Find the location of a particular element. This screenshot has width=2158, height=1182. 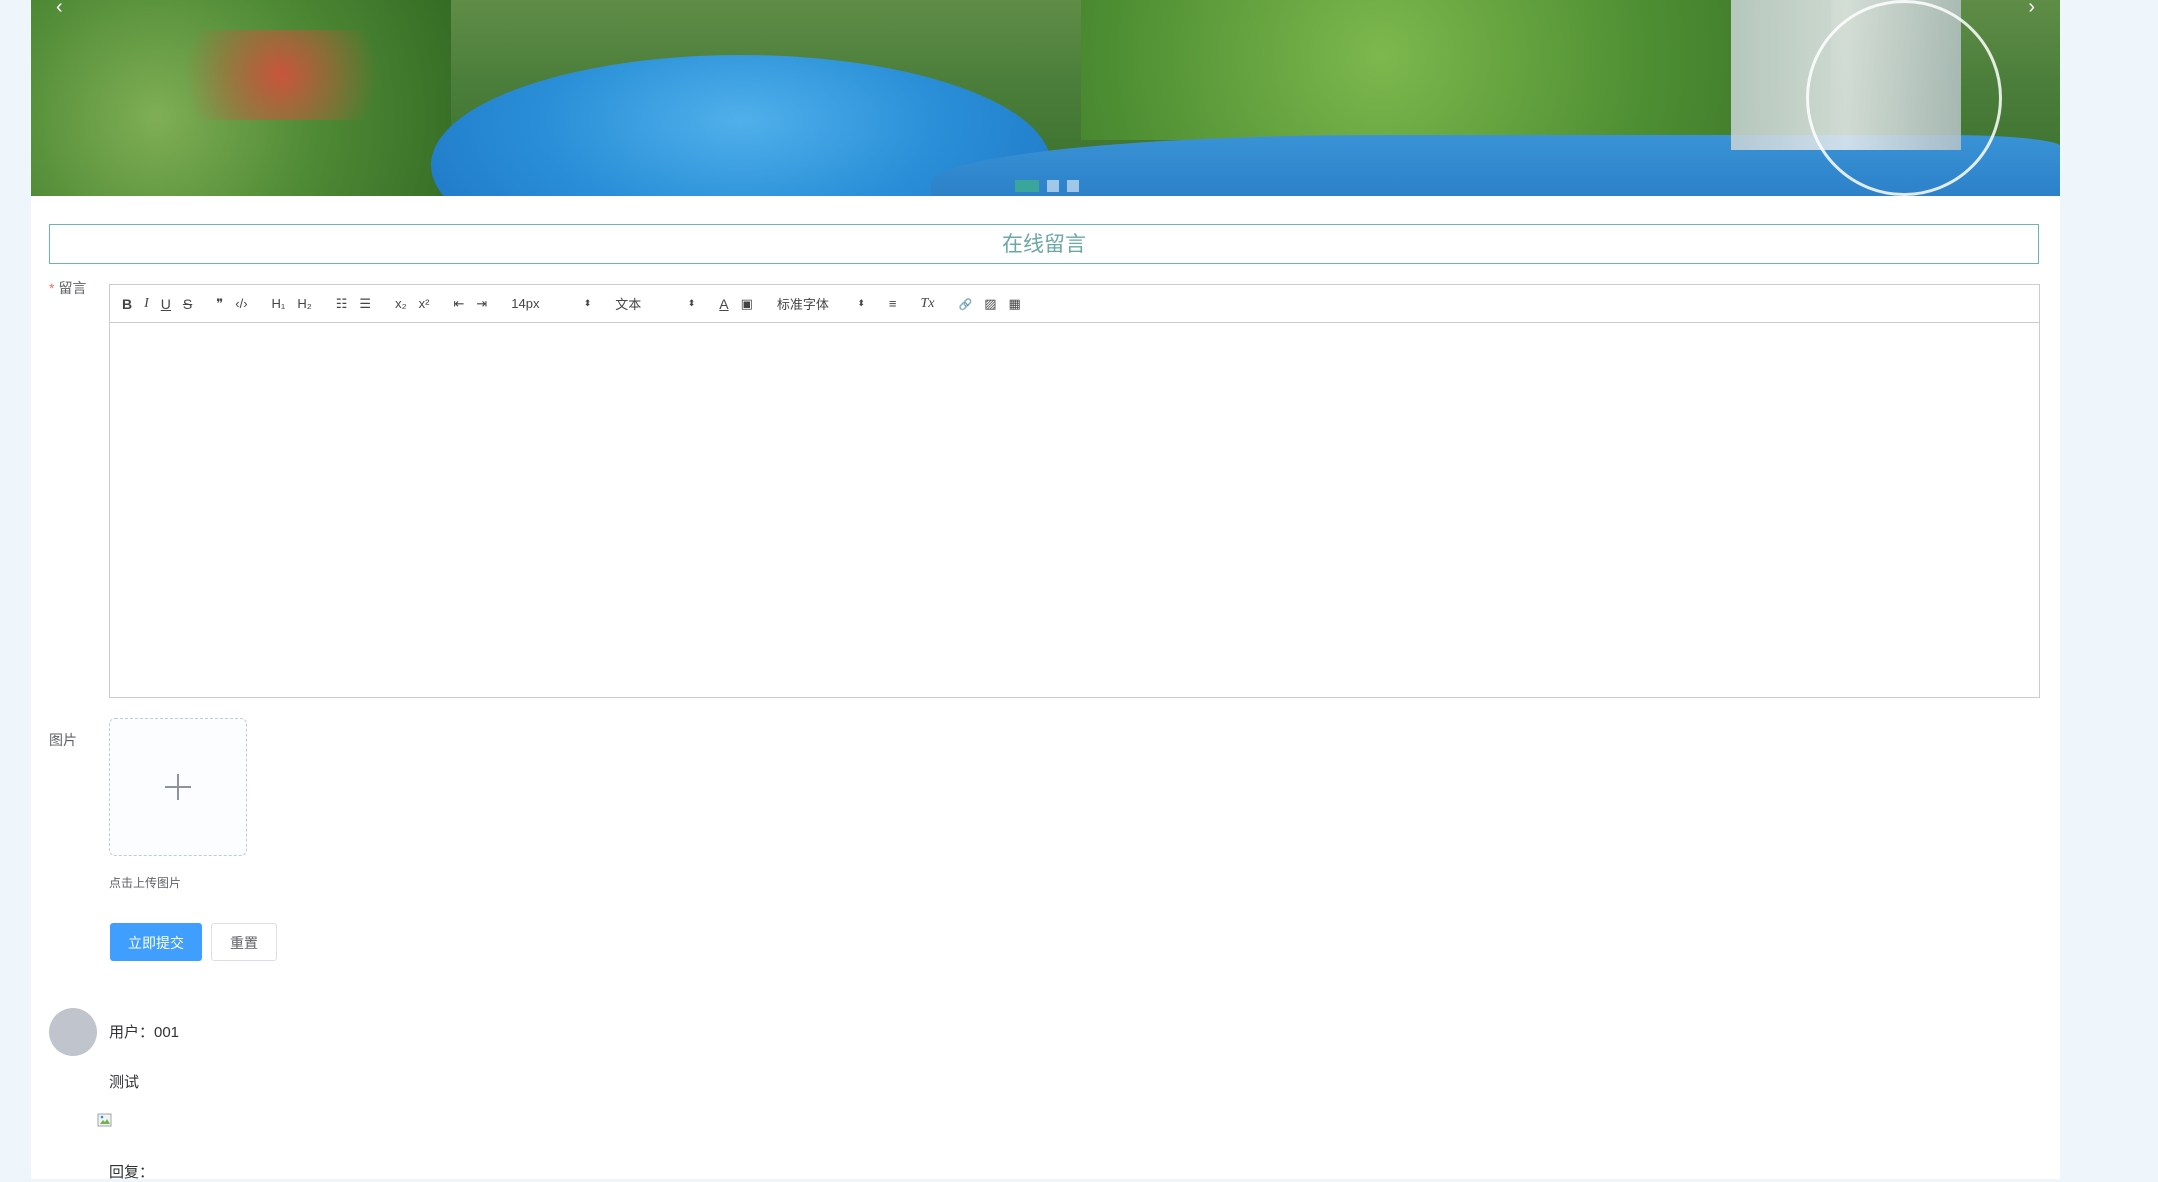

banner-flowers is located at coordinates (281, 75).